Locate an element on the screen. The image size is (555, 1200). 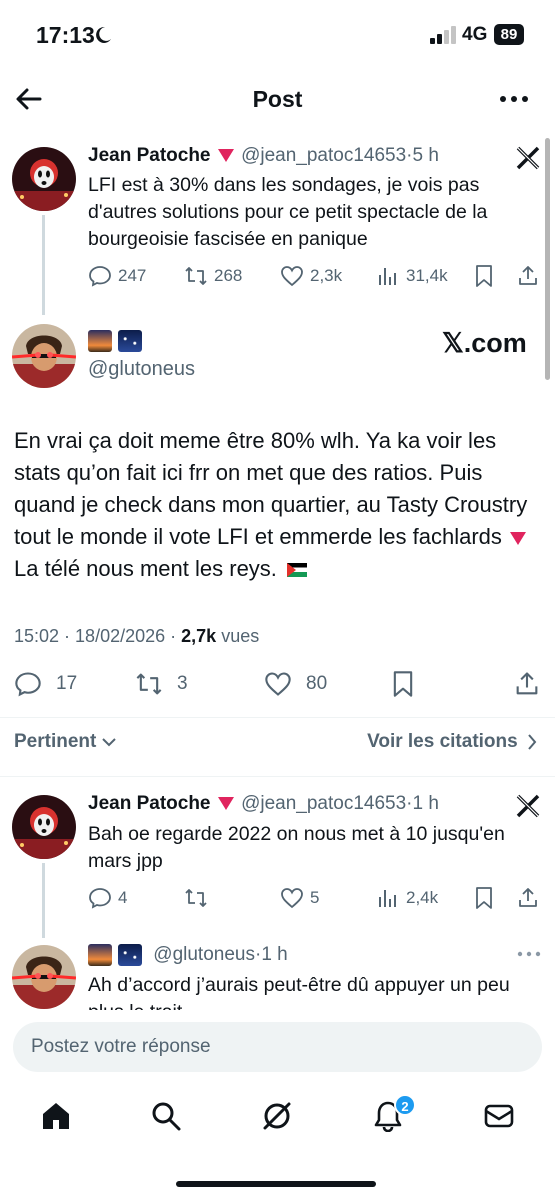
reply-button: 17 is located at coordinates (45, 684).